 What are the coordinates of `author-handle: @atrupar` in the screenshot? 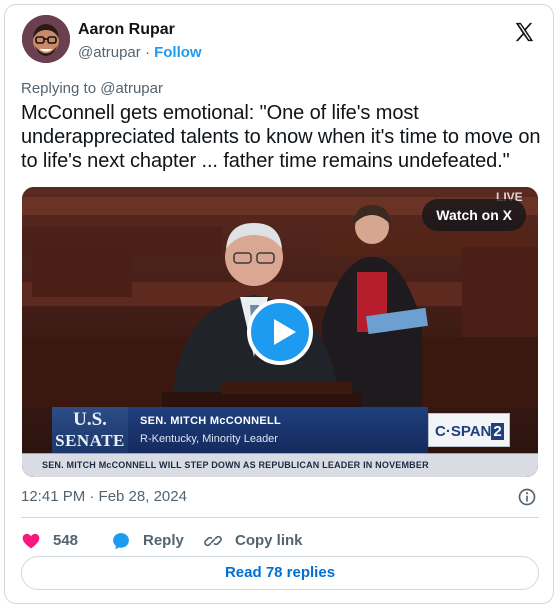 It's located at (109, 52).